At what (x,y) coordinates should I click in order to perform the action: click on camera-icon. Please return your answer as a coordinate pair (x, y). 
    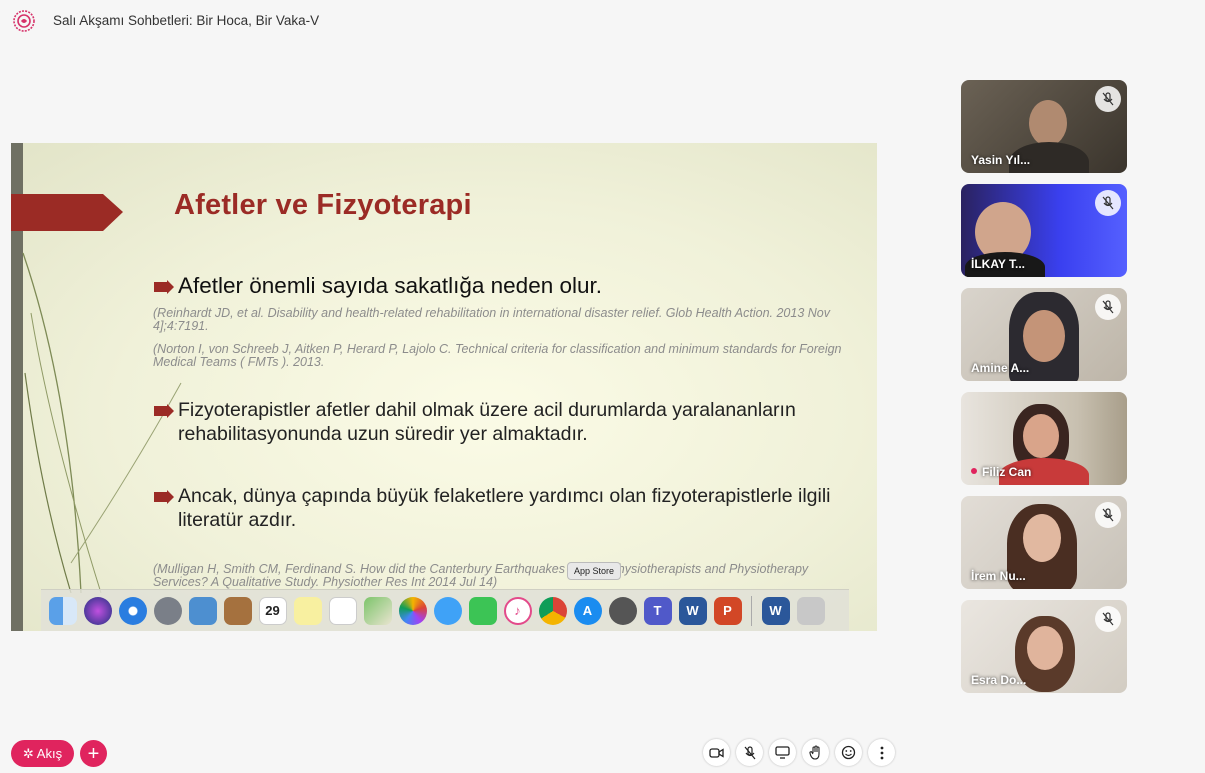
    Looking at the image, I should click on (716, 752).